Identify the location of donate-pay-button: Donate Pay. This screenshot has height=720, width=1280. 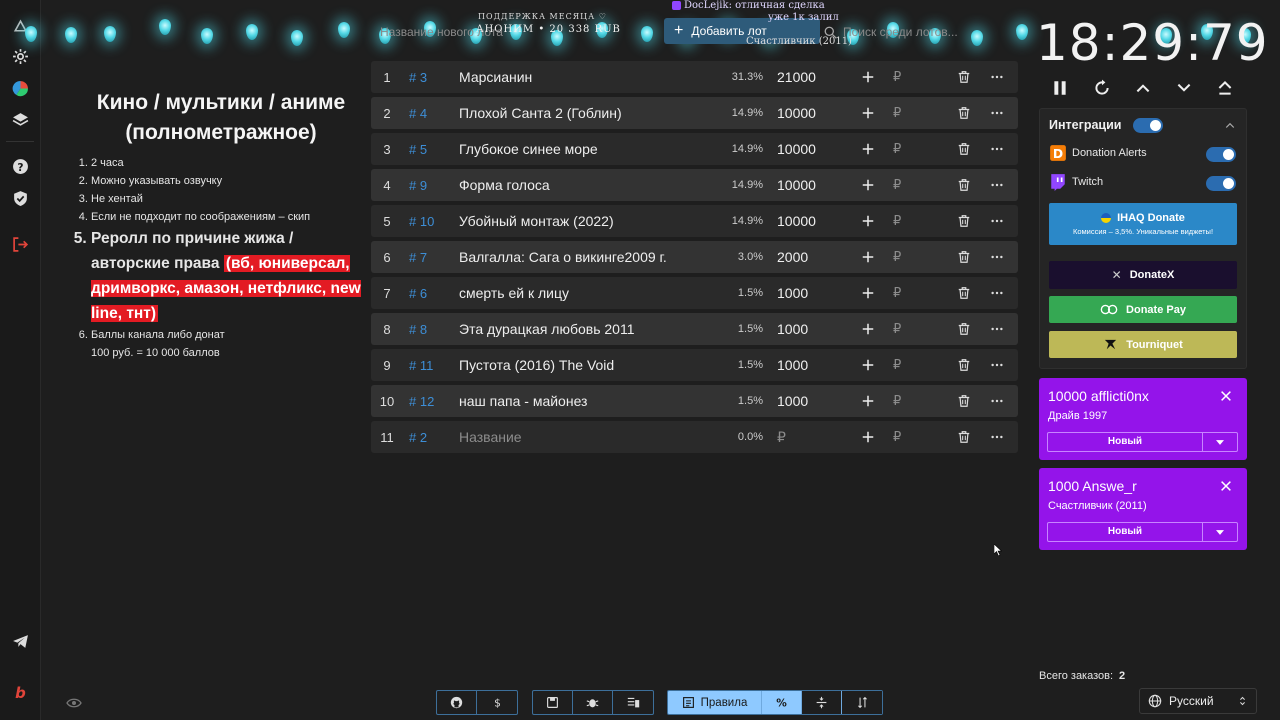
(1143, 309).